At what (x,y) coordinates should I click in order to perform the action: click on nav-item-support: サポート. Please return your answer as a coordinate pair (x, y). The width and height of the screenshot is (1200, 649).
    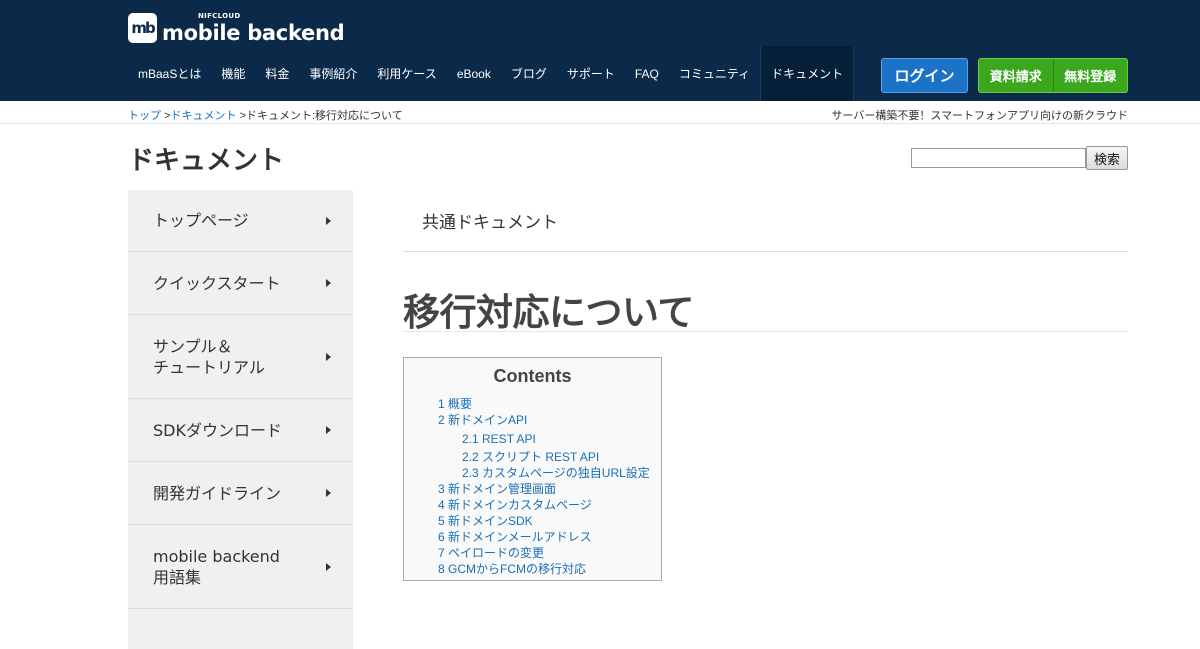
    Looking at the image, I should click on (591, 73).